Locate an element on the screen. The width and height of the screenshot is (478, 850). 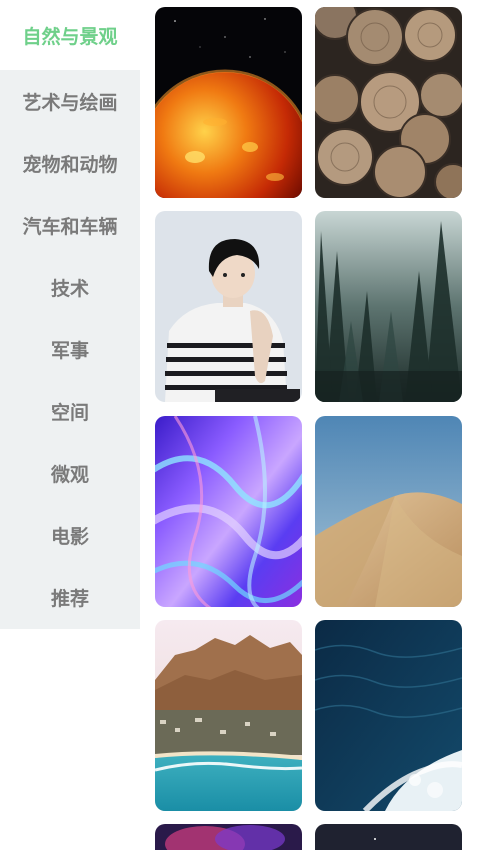
wallpaper-thumbnail-ocean is located at coordinates (388, 715).